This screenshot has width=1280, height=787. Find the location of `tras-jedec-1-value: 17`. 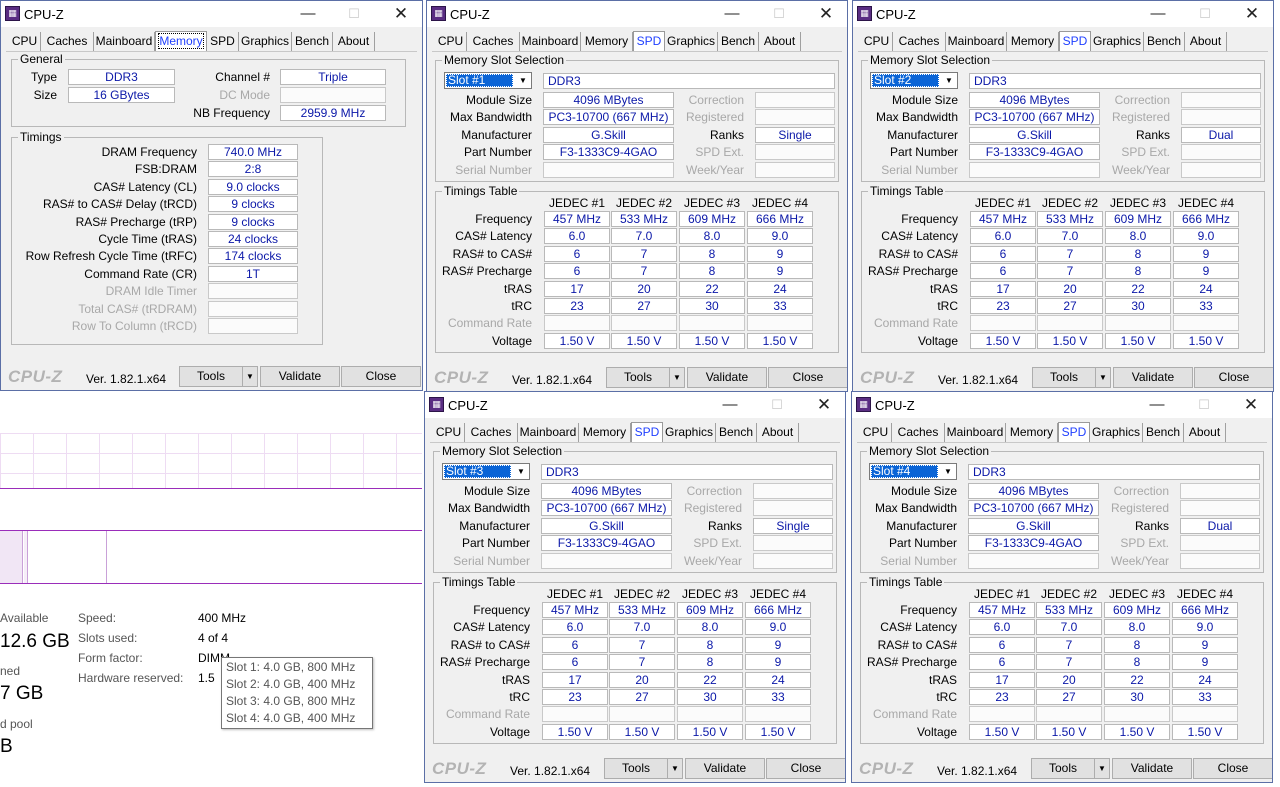

tras-jedec-1-value: 17 is located at coordinates (1003, 288).